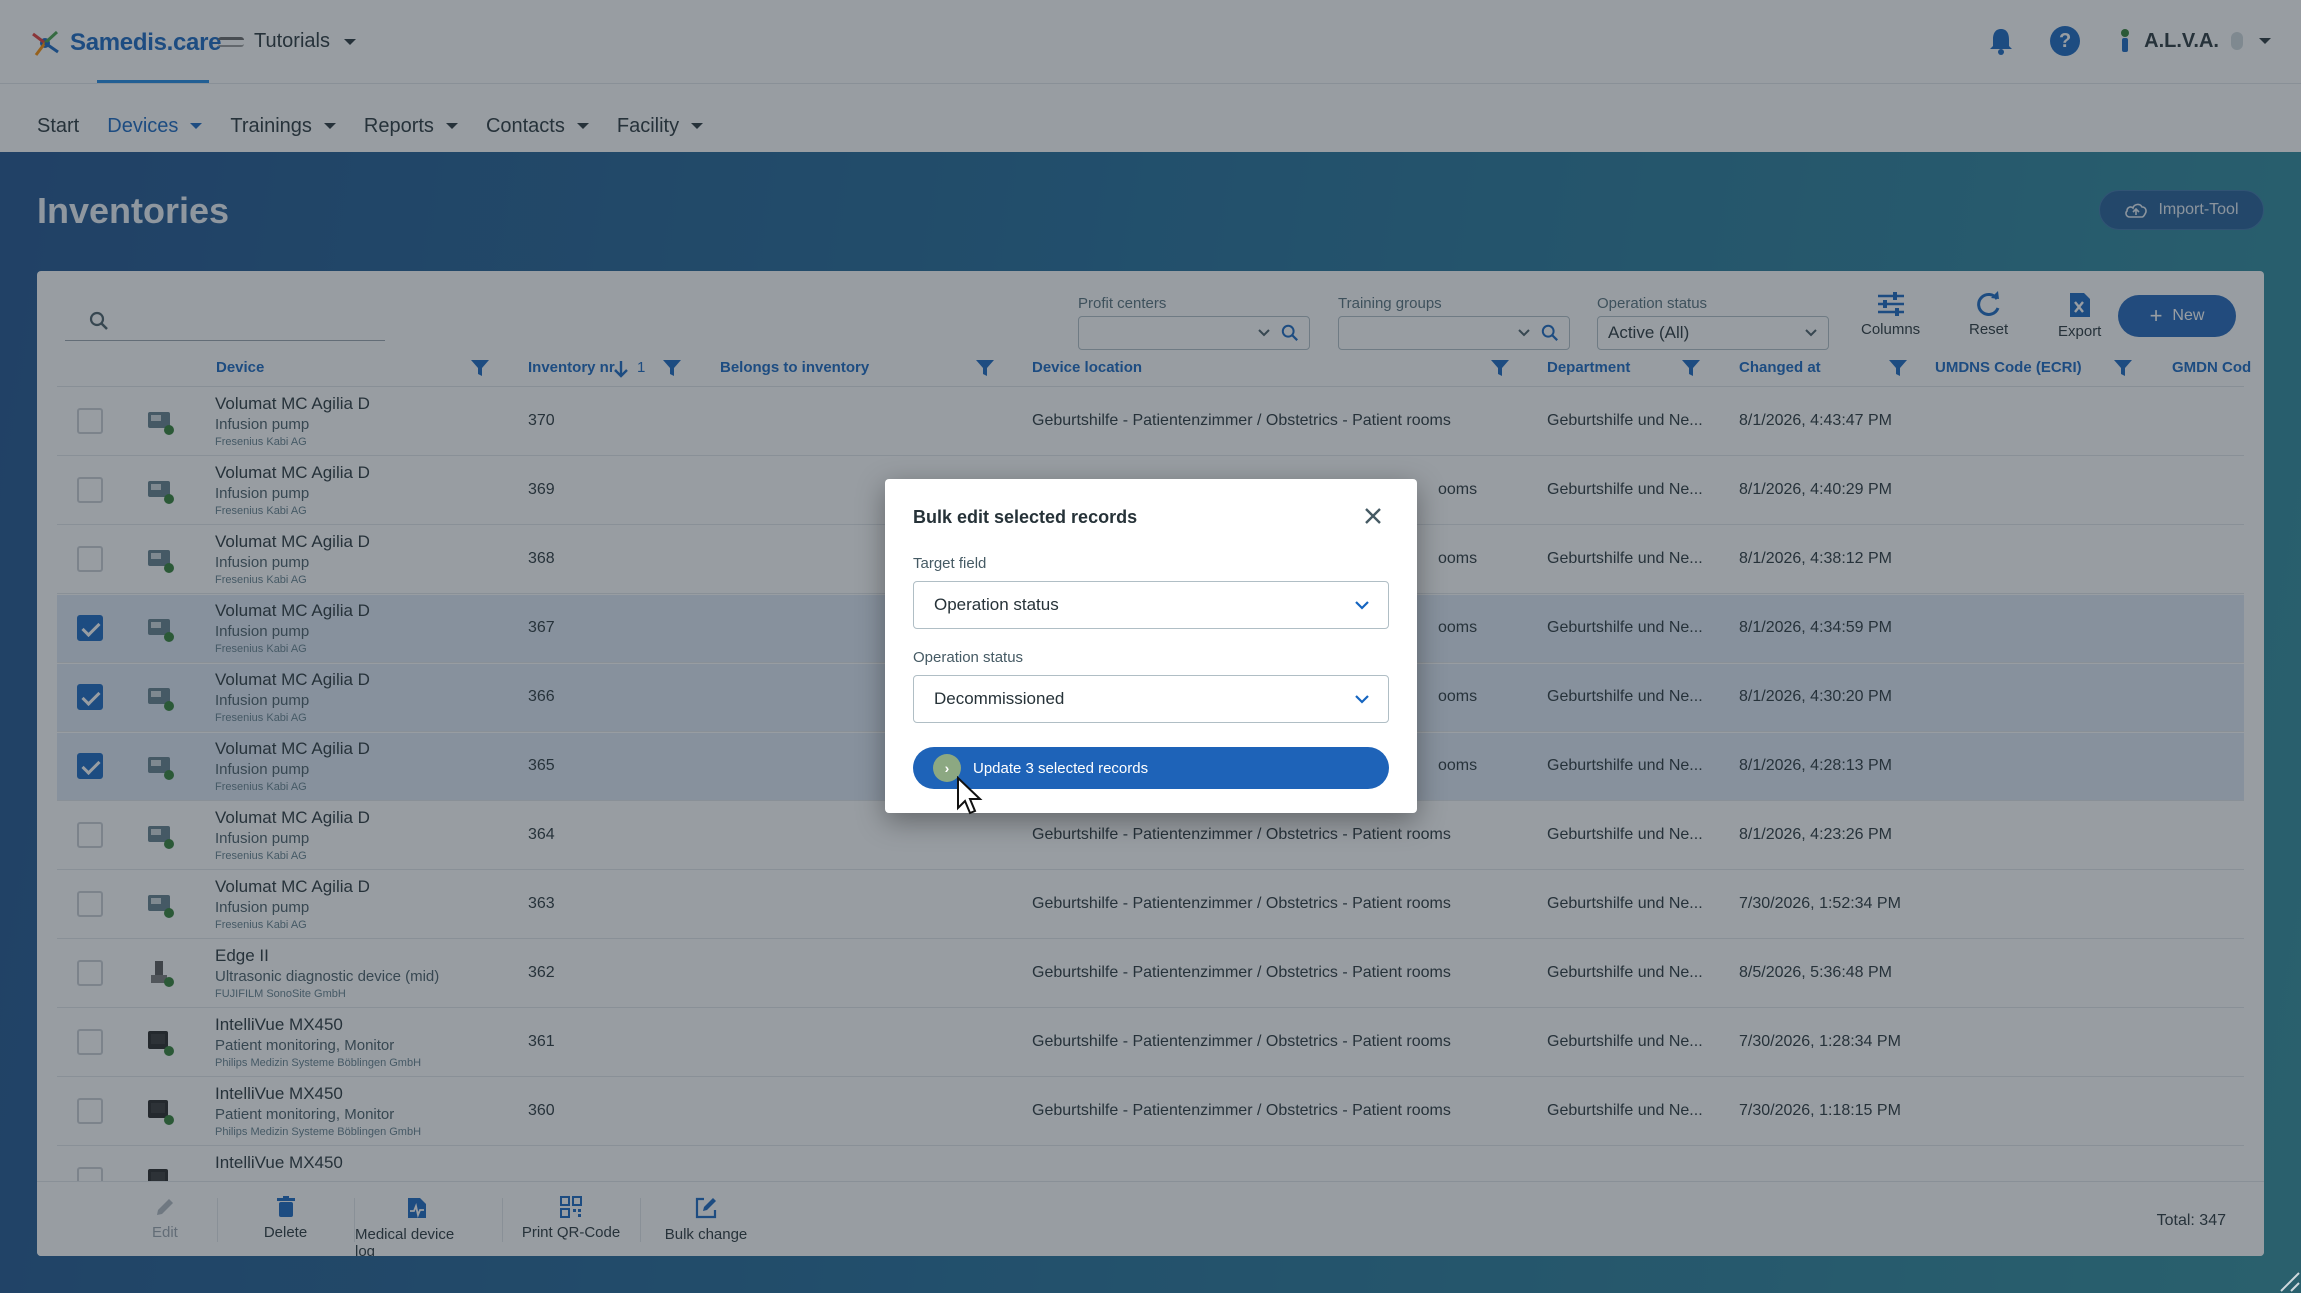  I want to click on update-records-label: Update 3 selected records, so click(1061, 768).